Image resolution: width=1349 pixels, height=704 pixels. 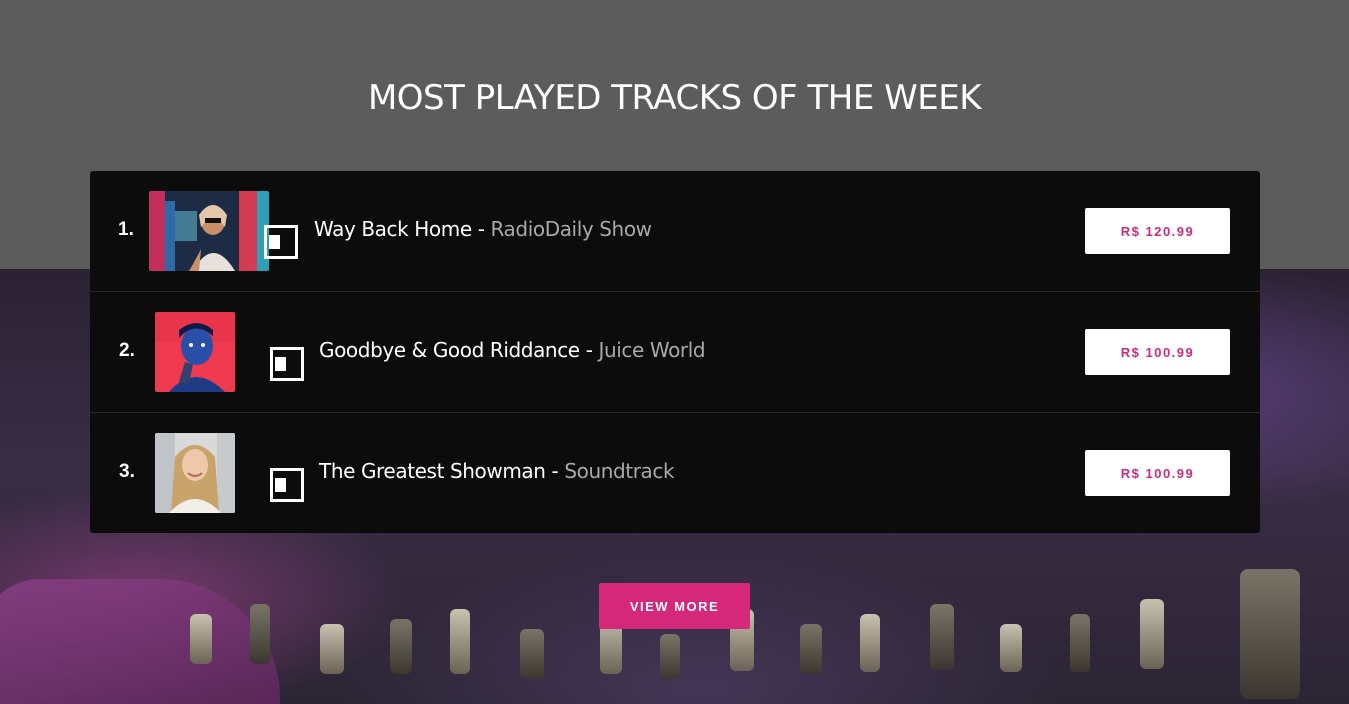 I want to click on track-title: Way Back Home - RadioDaily Show, so click(x=483, y=229).